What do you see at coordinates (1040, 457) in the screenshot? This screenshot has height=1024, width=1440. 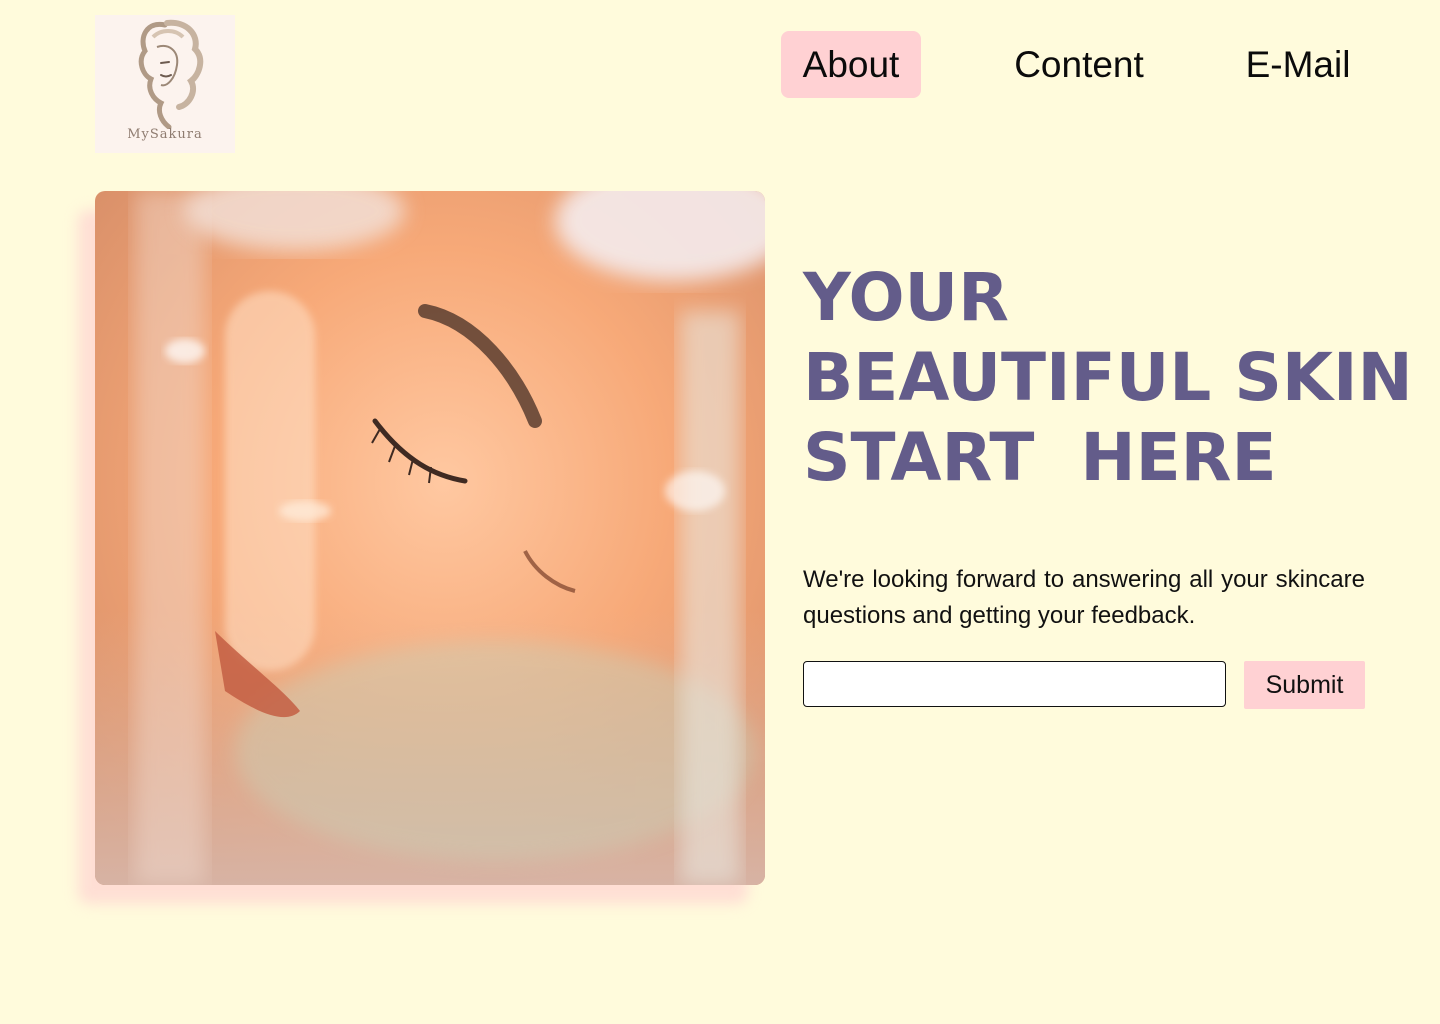 I see `headline-line-3: START HERE` at bounding box center [1040, 457].